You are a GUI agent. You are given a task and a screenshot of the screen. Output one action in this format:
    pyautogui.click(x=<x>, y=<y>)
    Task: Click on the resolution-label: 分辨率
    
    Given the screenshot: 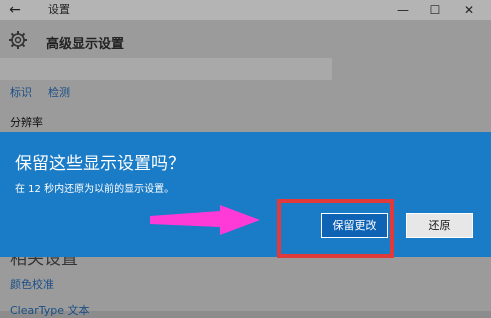 What is the action you would take?
    pyautogui.click(x=26, y=122)
    